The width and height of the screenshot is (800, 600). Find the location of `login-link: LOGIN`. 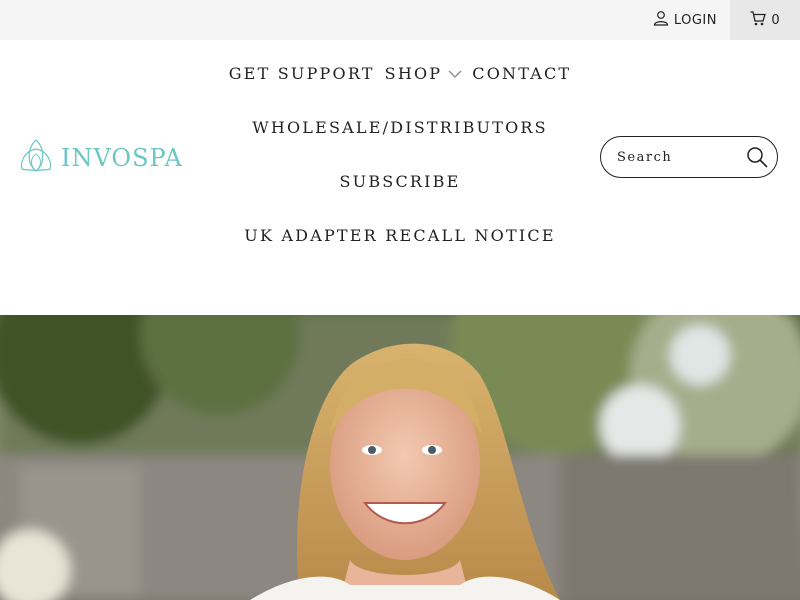

login-link: LOGIN is located at coordinates (685, 20).